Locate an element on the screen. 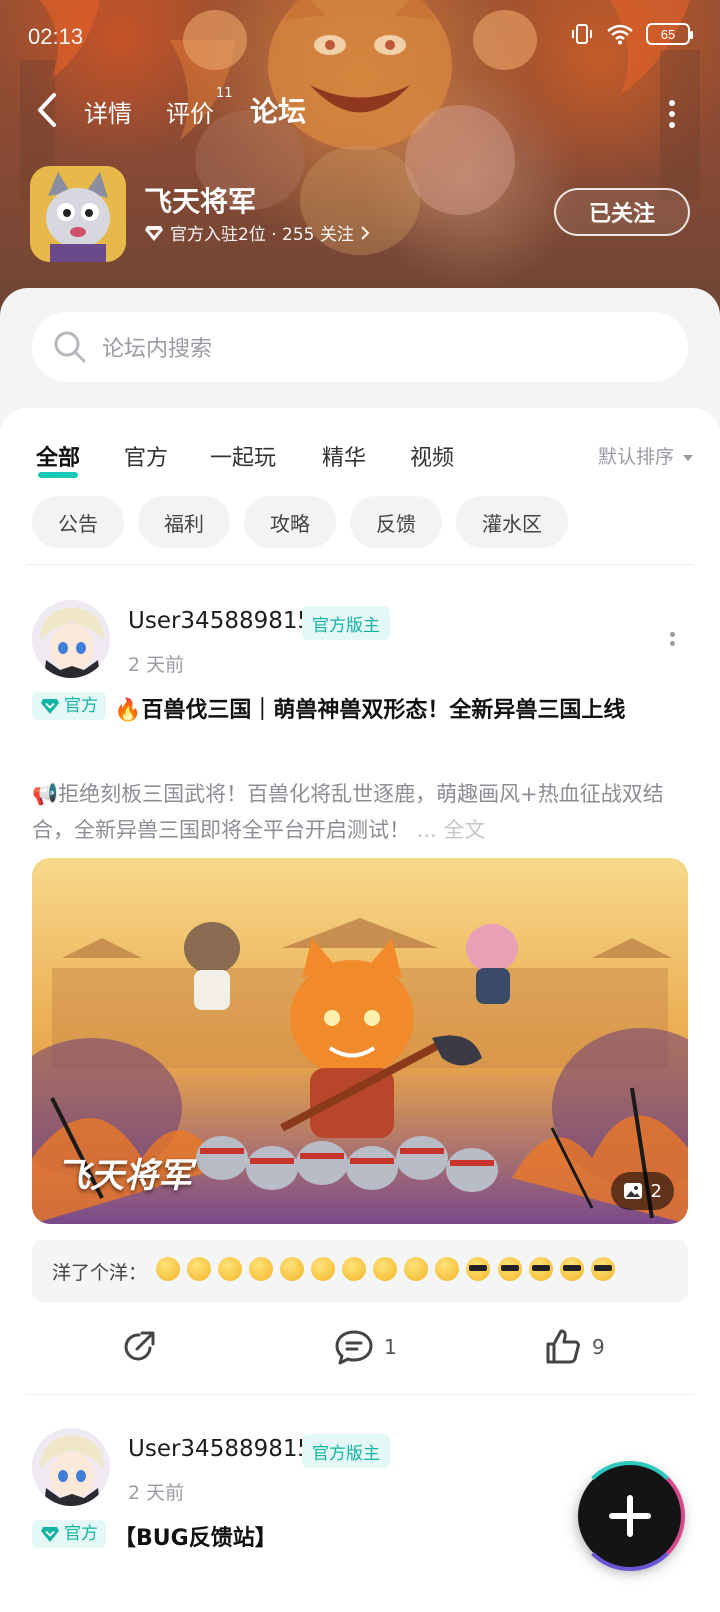  reviews-count-badge: 11 is located at coordinates (224, 93).